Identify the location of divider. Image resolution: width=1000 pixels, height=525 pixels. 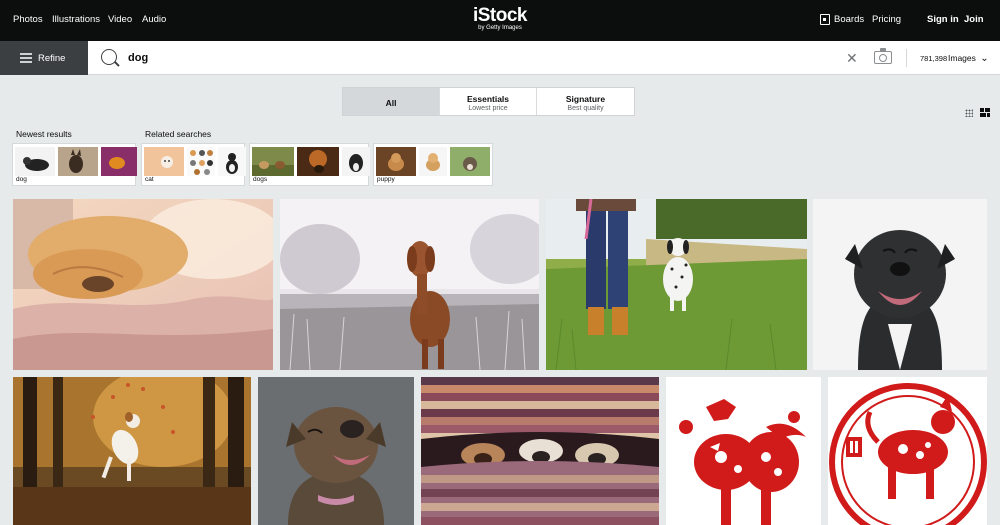
(906, 58).